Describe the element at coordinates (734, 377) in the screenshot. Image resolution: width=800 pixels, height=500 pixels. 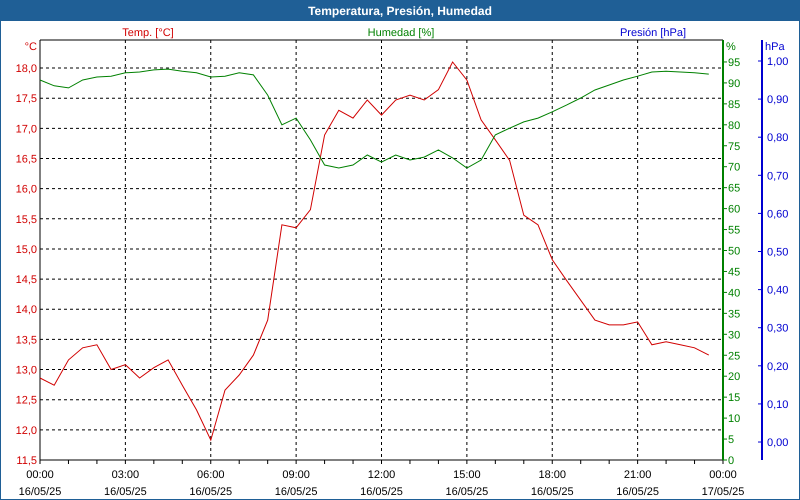
I see `y-tick-label: 20` at that location.